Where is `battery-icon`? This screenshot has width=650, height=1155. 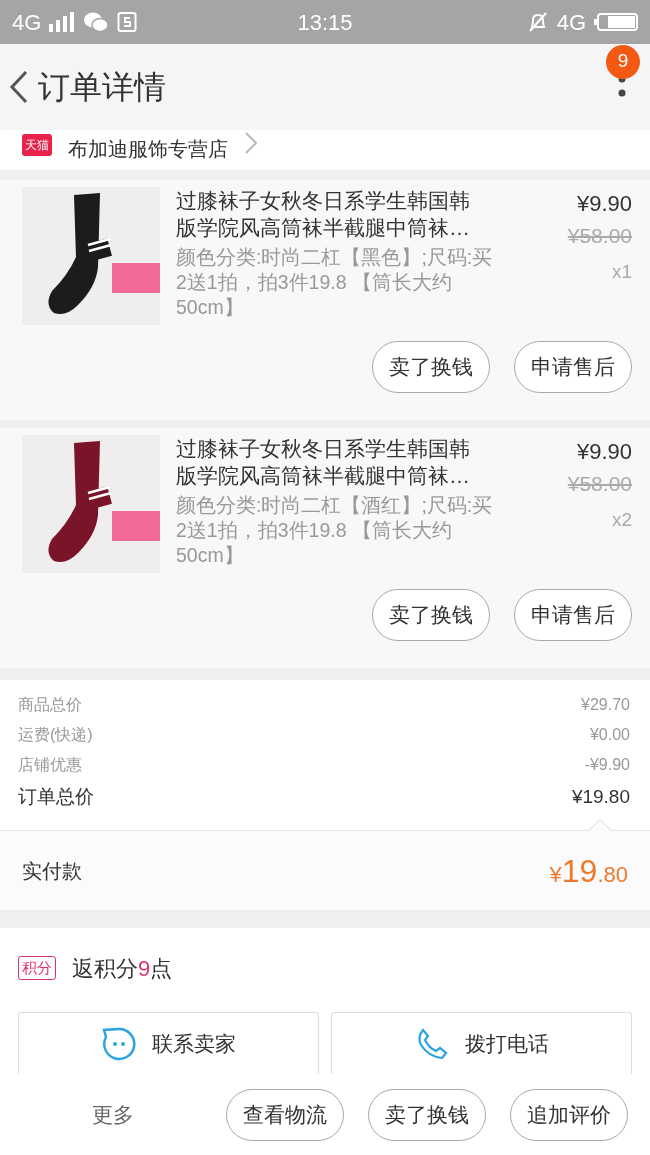 battery-icon is located at coordinates (616, 22).